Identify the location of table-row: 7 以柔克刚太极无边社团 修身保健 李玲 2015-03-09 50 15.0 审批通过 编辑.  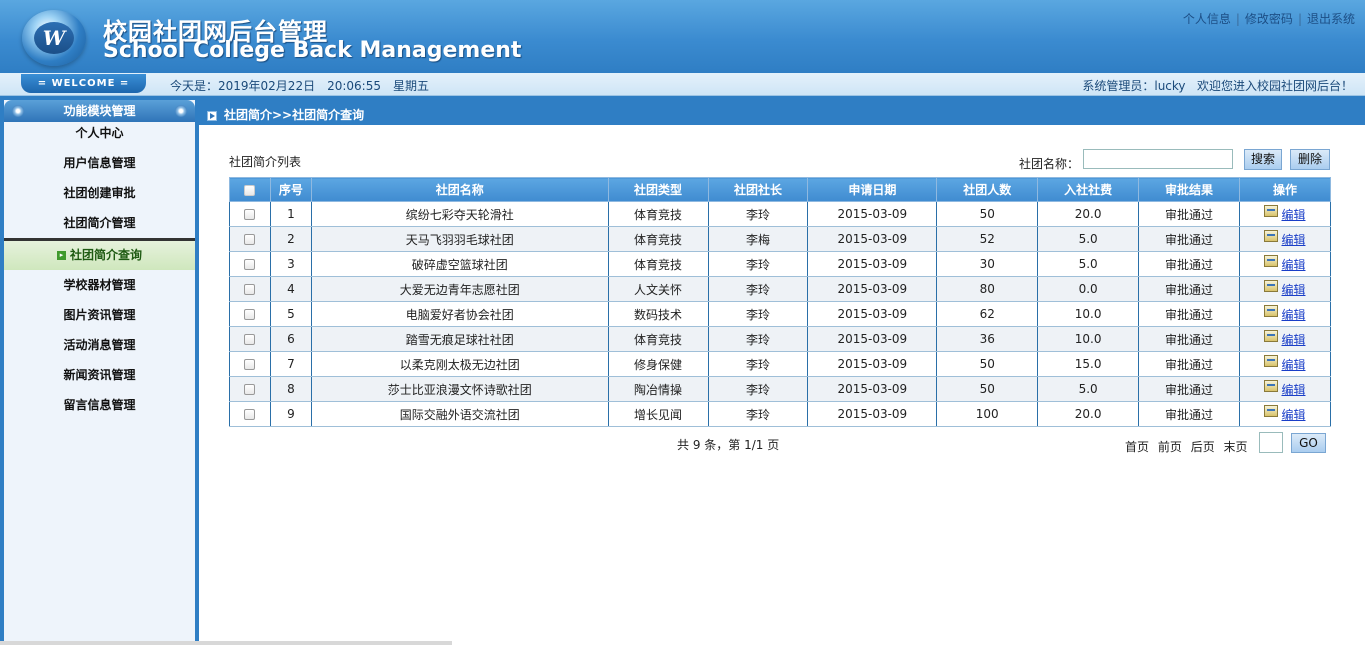
(780, 364).